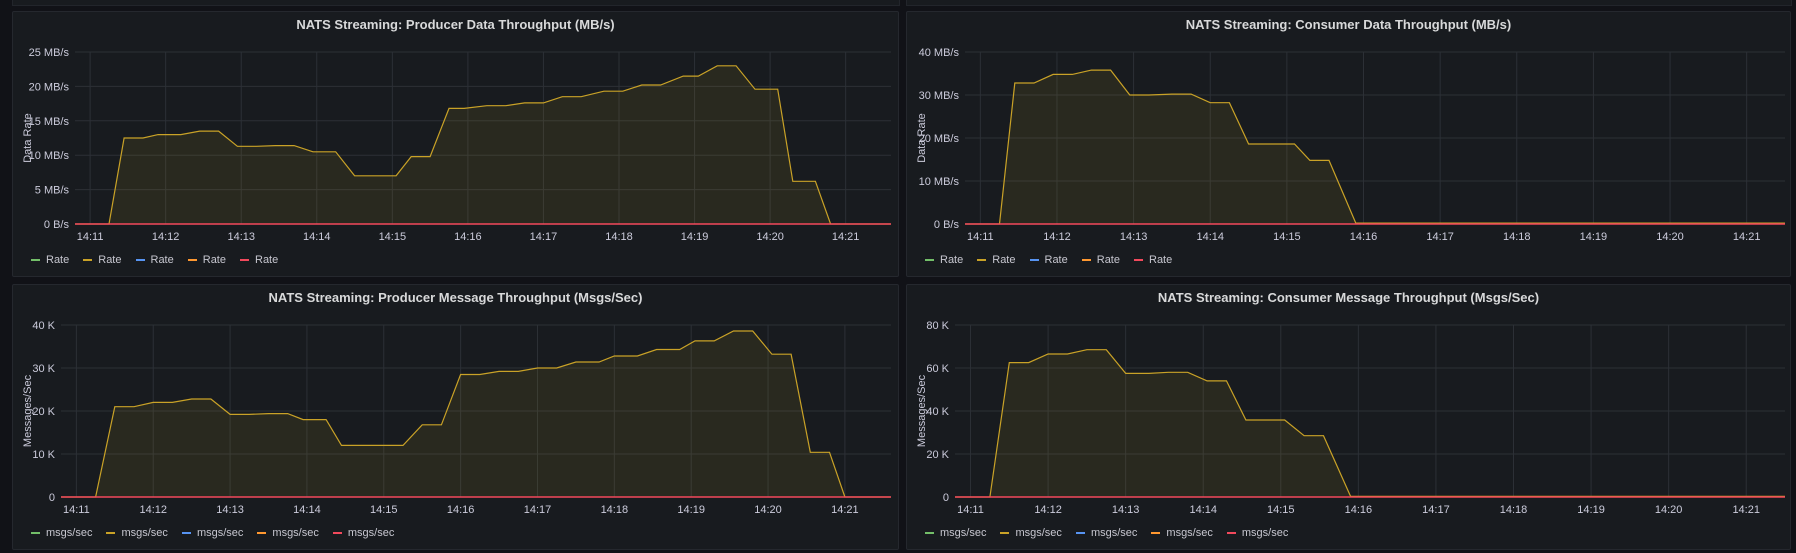  What do you see at coordinates (939, 53) in the screenshot?
I see `y-tick-label: 40 MB/s` at bounding box center [939, 53].